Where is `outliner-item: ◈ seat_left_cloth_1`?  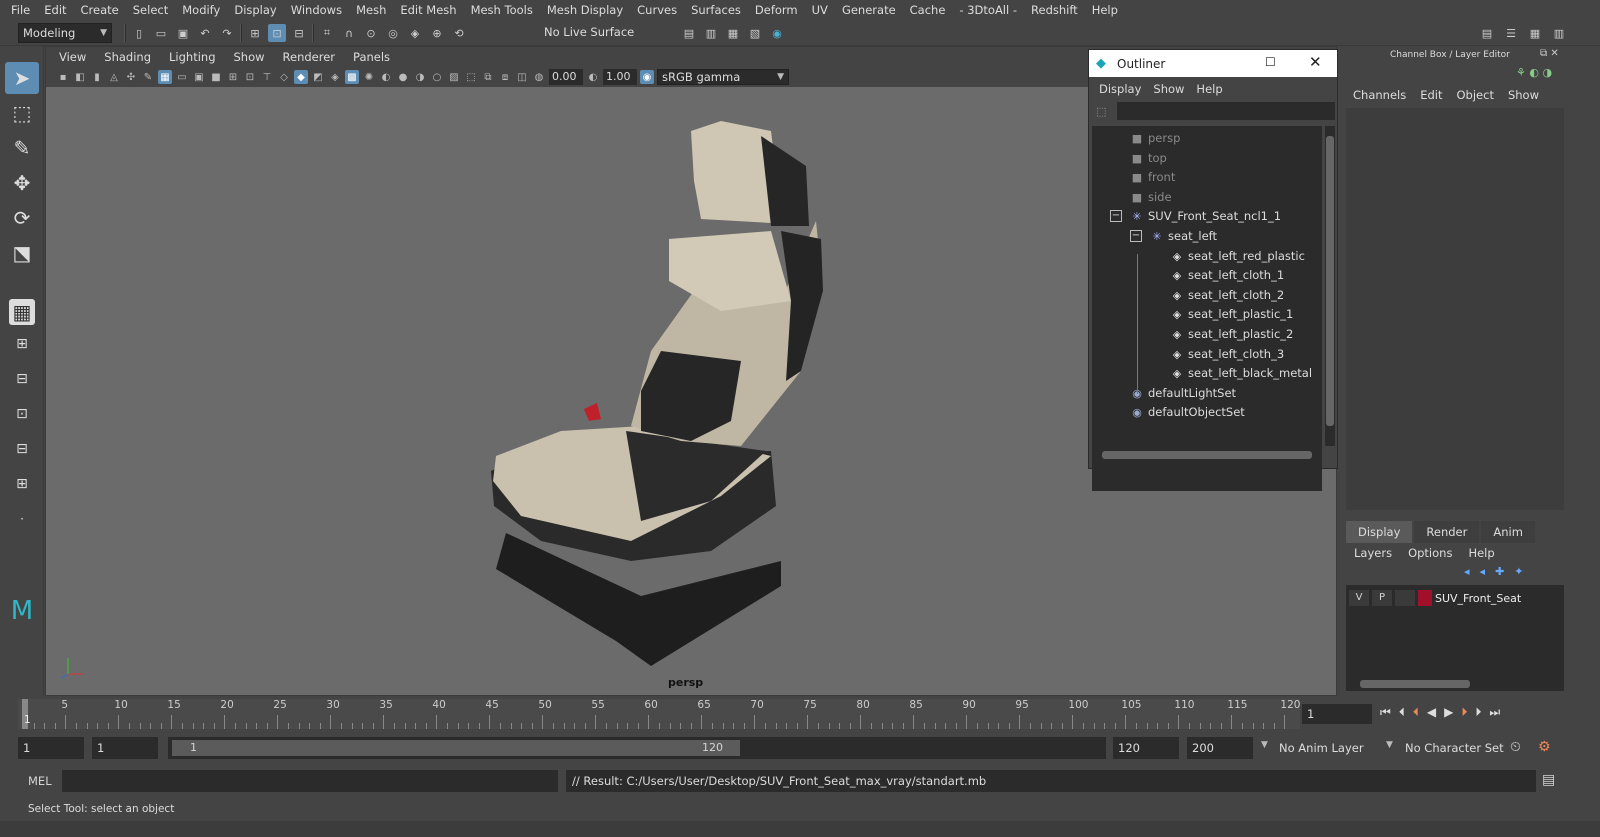
outliner-item: ◈ seat_left_cloth_1 is located at coordinates (1227, 275).